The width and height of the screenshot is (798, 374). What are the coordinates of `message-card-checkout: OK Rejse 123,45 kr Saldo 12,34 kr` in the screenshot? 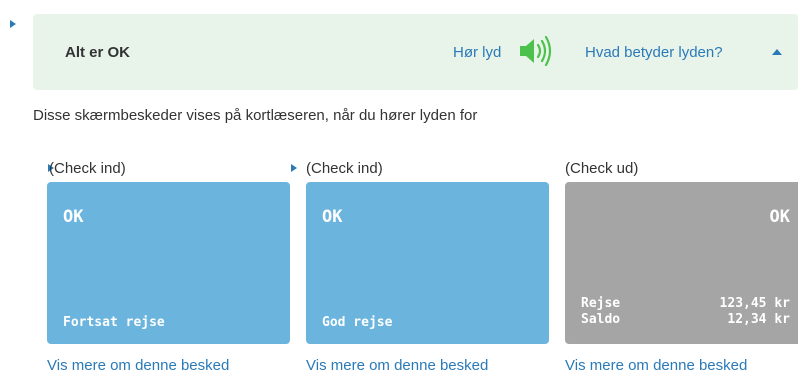 It's located at (681, 263).